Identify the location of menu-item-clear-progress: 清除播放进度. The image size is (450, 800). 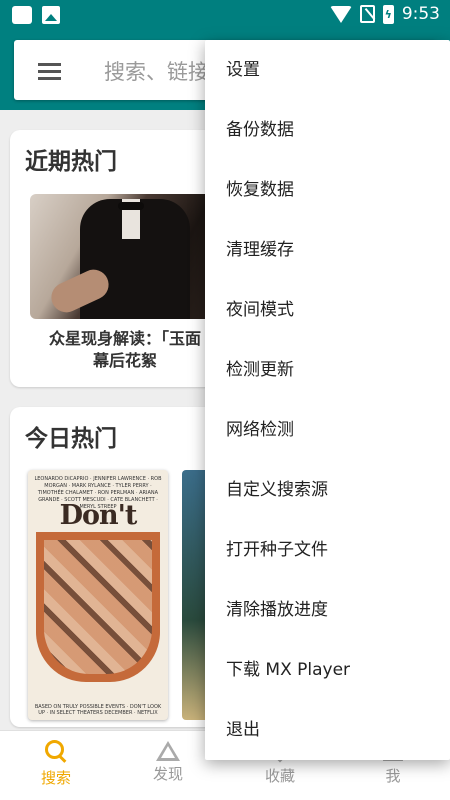
(327, 610).